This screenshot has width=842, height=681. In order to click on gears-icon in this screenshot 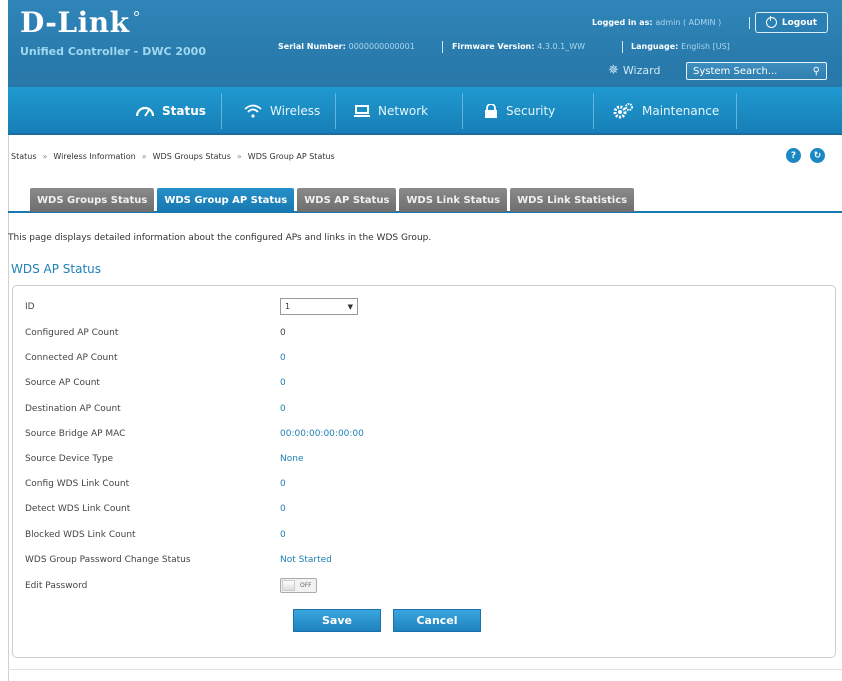, I will do `click(623, 111)`.